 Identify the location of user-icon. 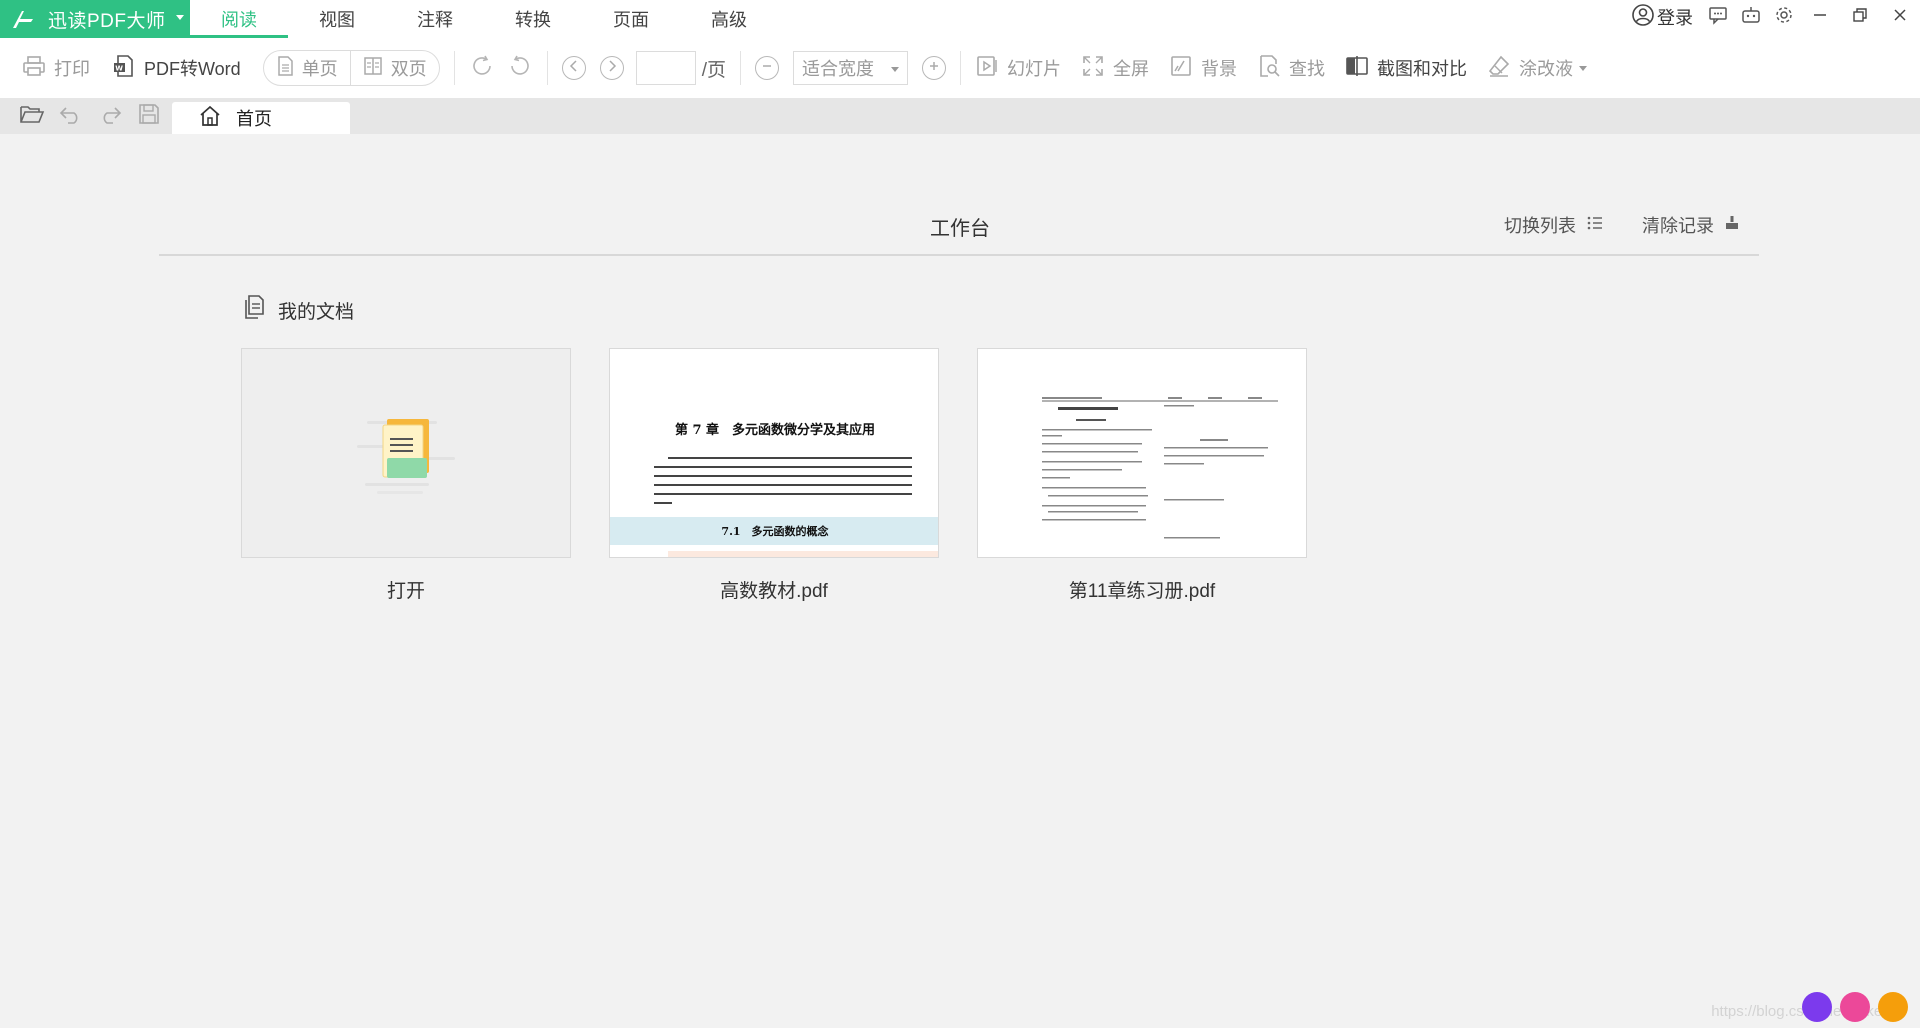
(1643, 17).